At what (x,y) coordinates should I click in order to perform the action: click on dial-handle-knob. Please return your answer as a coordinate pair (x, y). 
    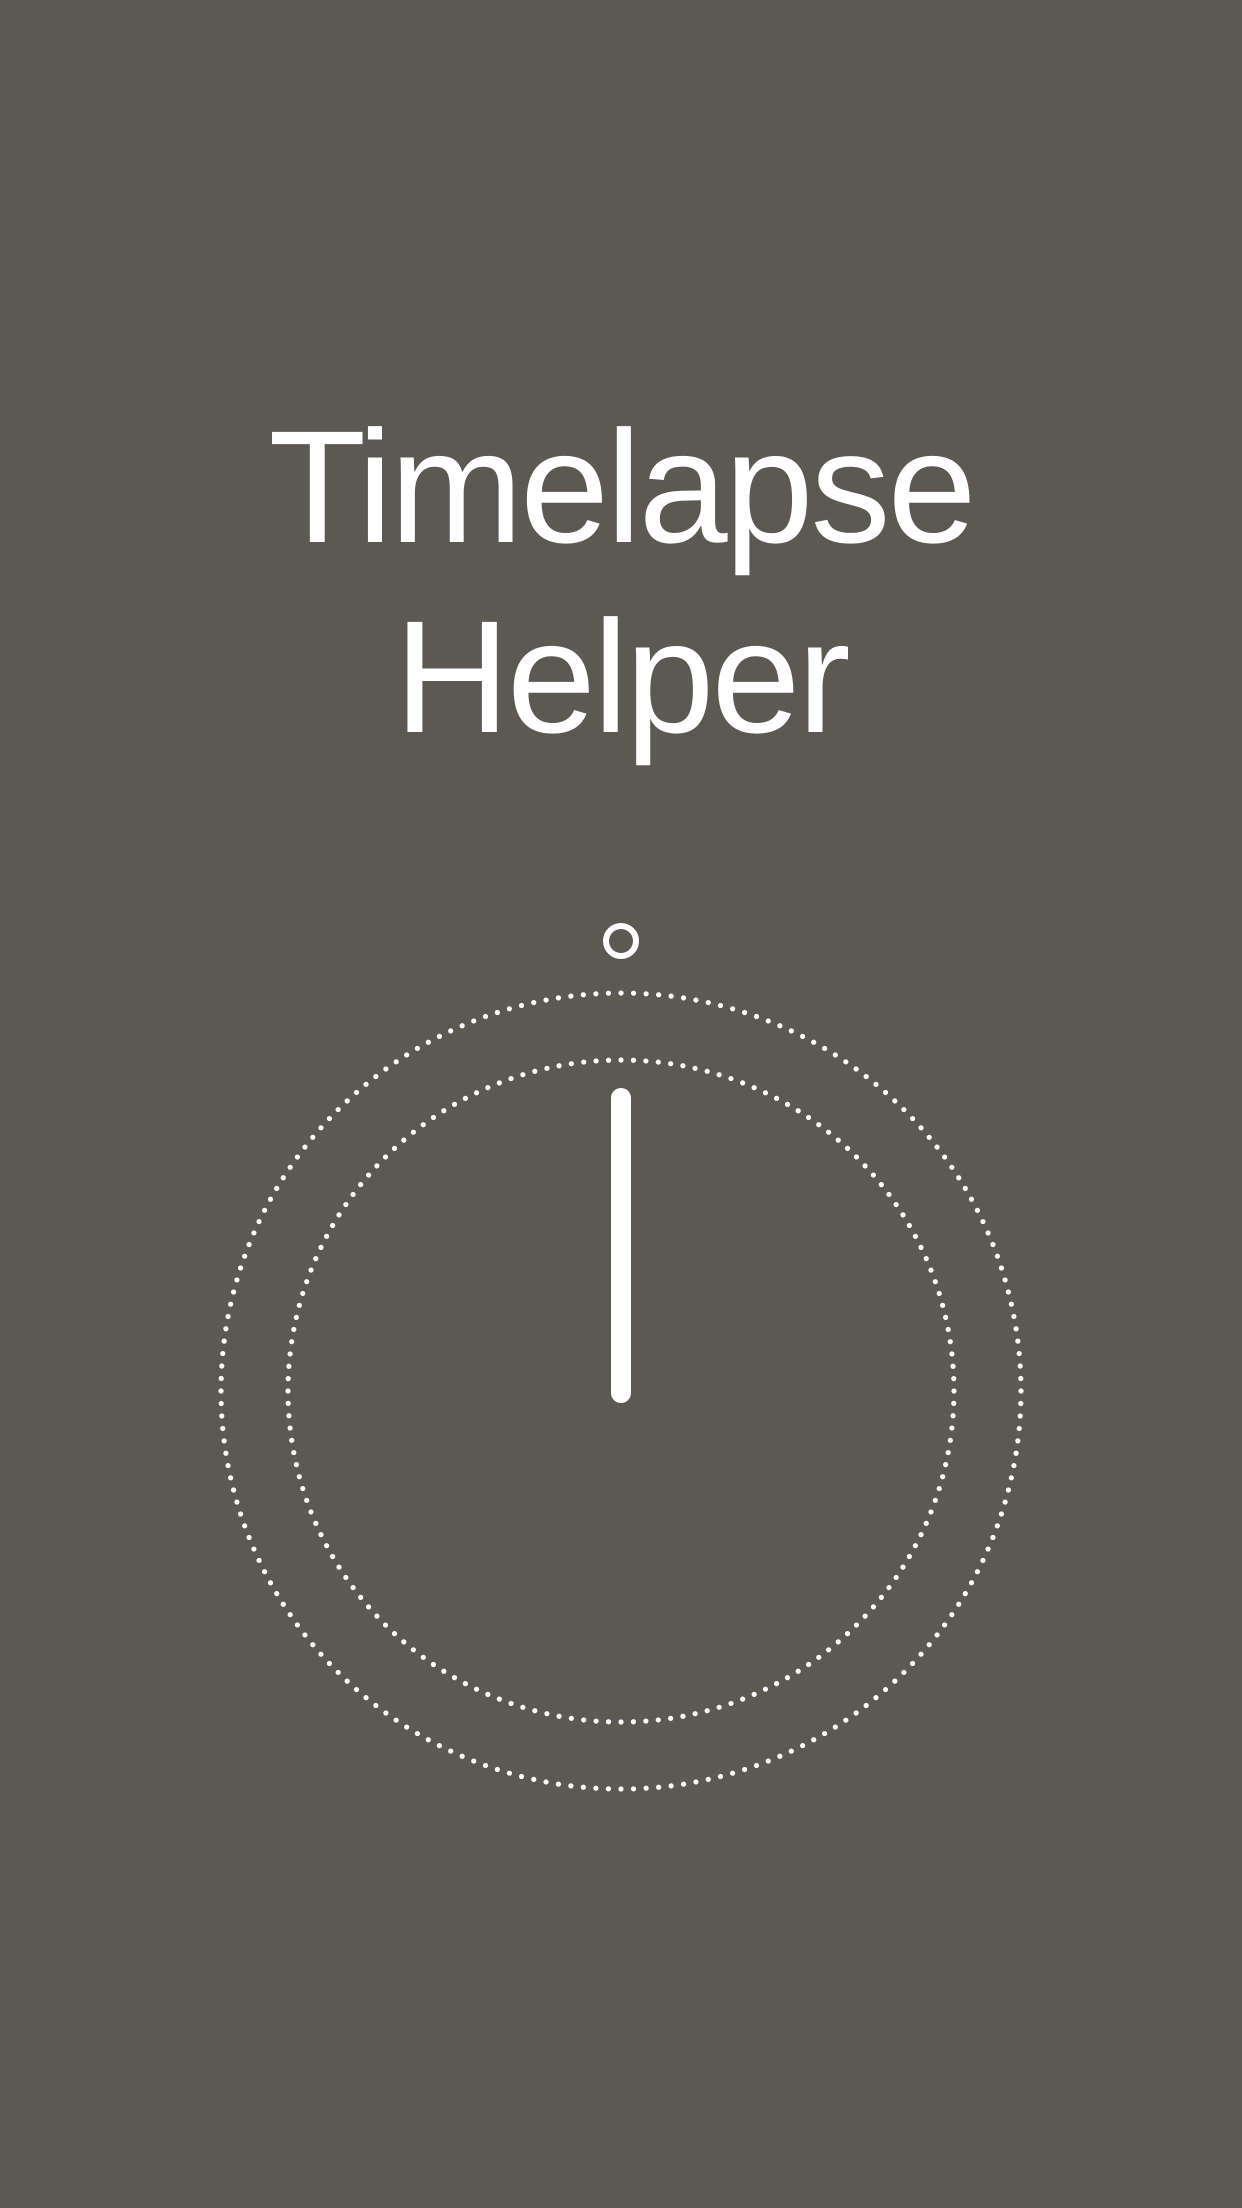
    Looking at the image, I should click on (621, 941).